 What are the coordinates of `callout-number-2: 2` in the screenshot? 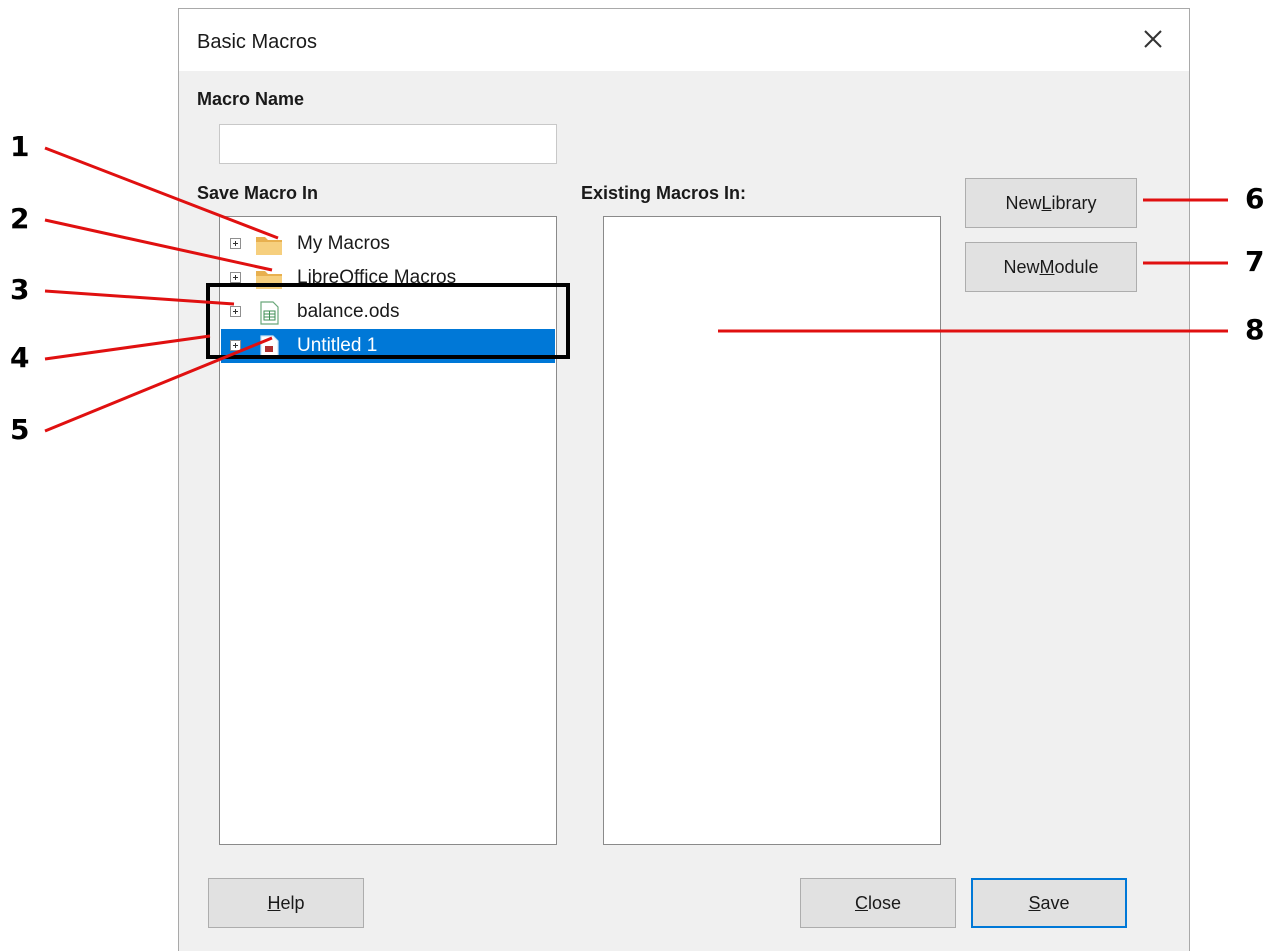 It's located at (20, 218).